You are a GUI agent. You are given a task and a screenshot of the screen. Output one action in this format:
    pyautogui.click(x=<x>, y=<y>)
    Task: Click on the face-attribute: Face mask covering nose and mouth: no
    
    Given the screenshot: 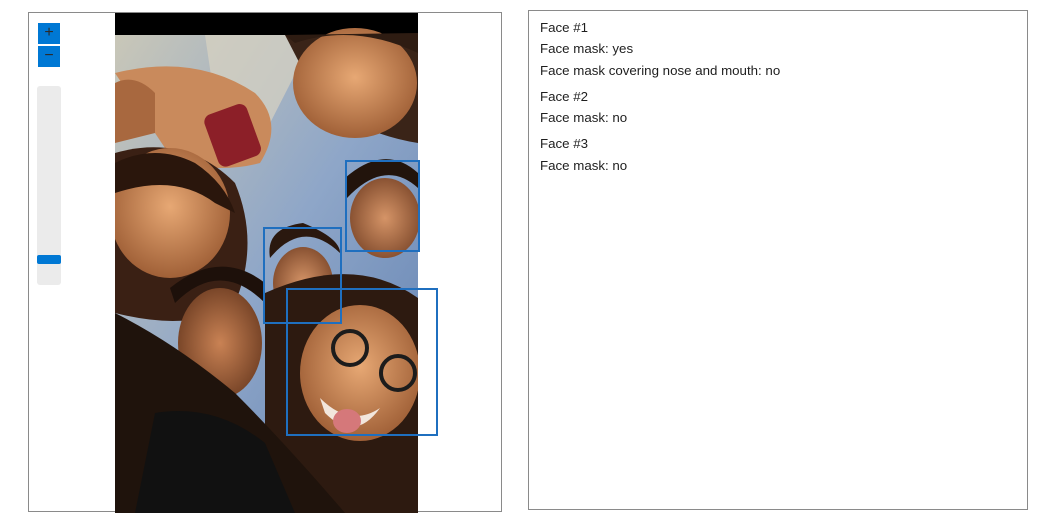 What is the action you would take?
    pyautogui.click(x=660, y=70)
    